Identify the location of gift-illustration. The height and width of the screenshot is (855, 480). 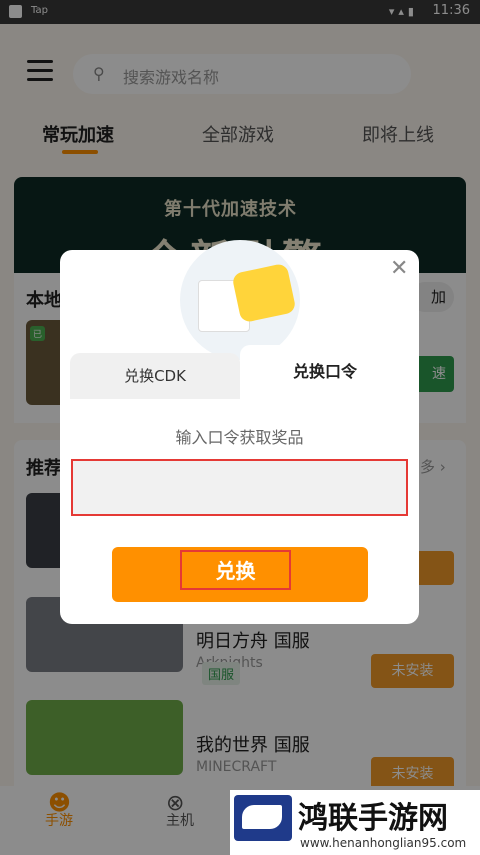
(240, 300).